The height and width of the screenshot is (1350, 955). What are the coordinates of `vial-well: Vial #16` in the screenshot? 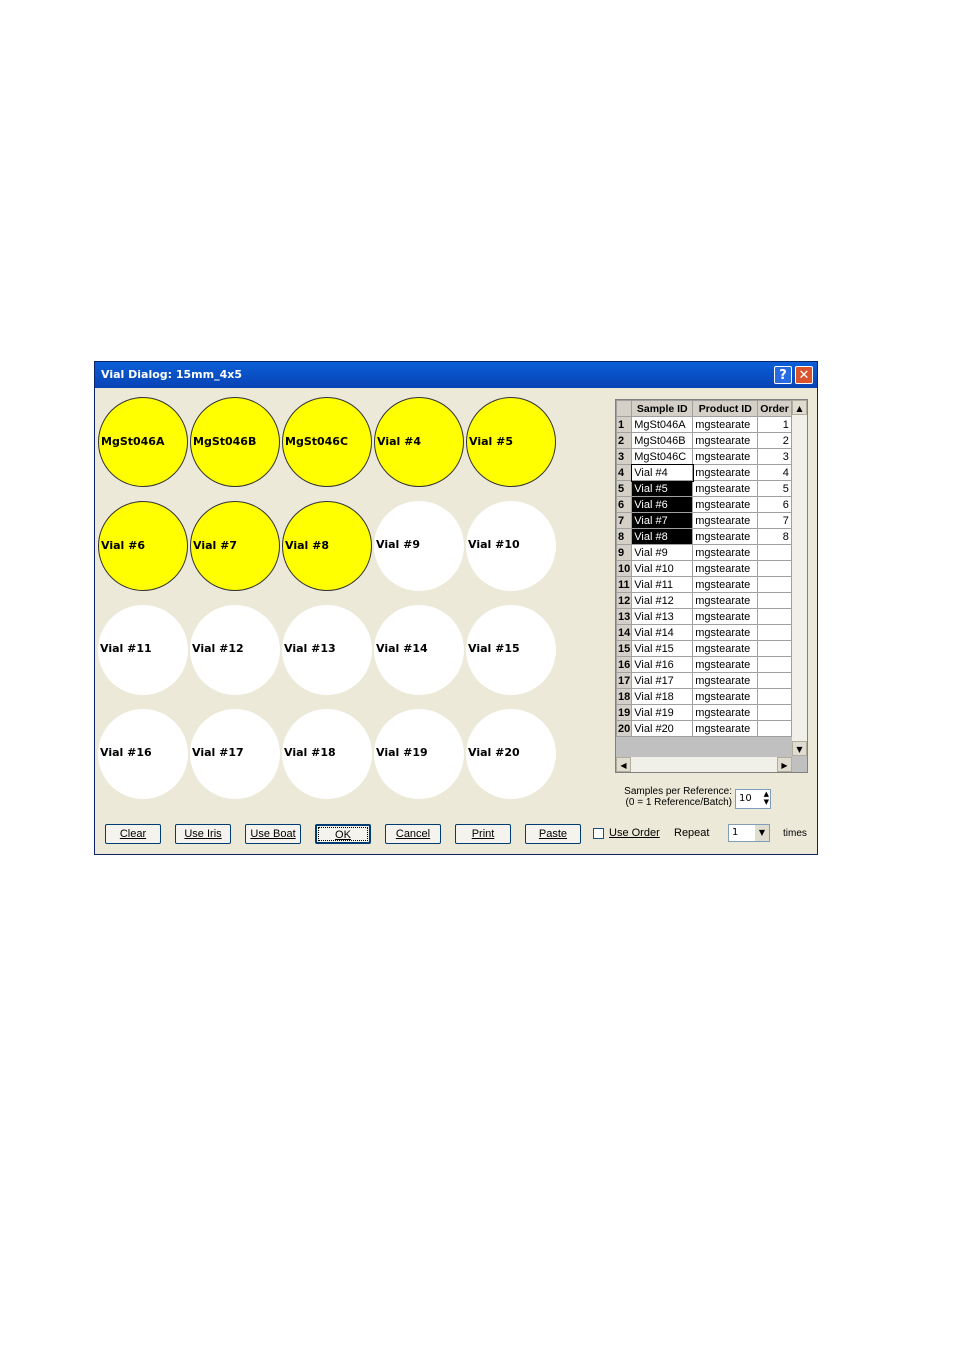 It's located at (143, 754).